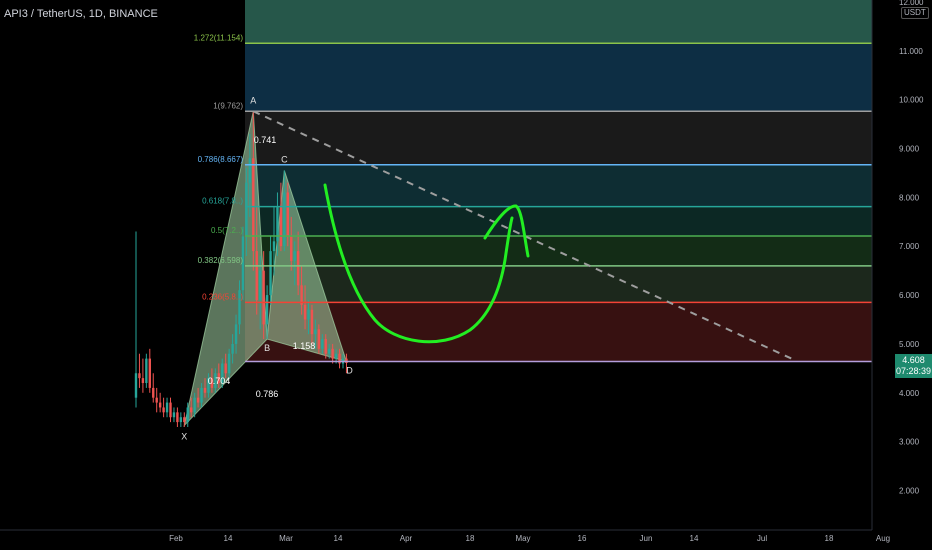 This screenshot has height=550, width=932. Describe the element at coordinates (909, 246) in the screenshot. I see `price-axis-tick: 7.000` at that location.